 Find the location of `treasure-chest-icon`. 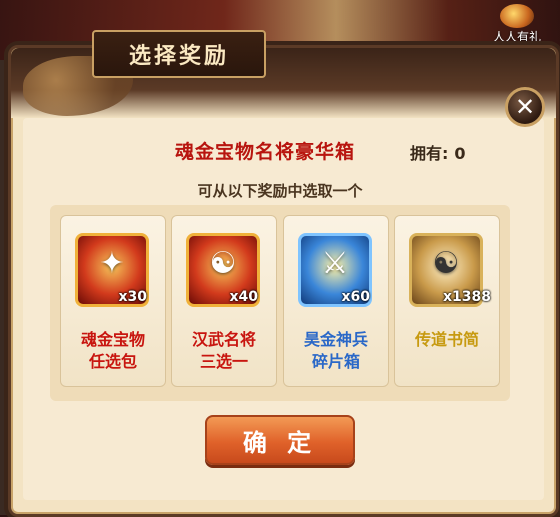

treasure-chest-icon is located at coordinates (517, 16).